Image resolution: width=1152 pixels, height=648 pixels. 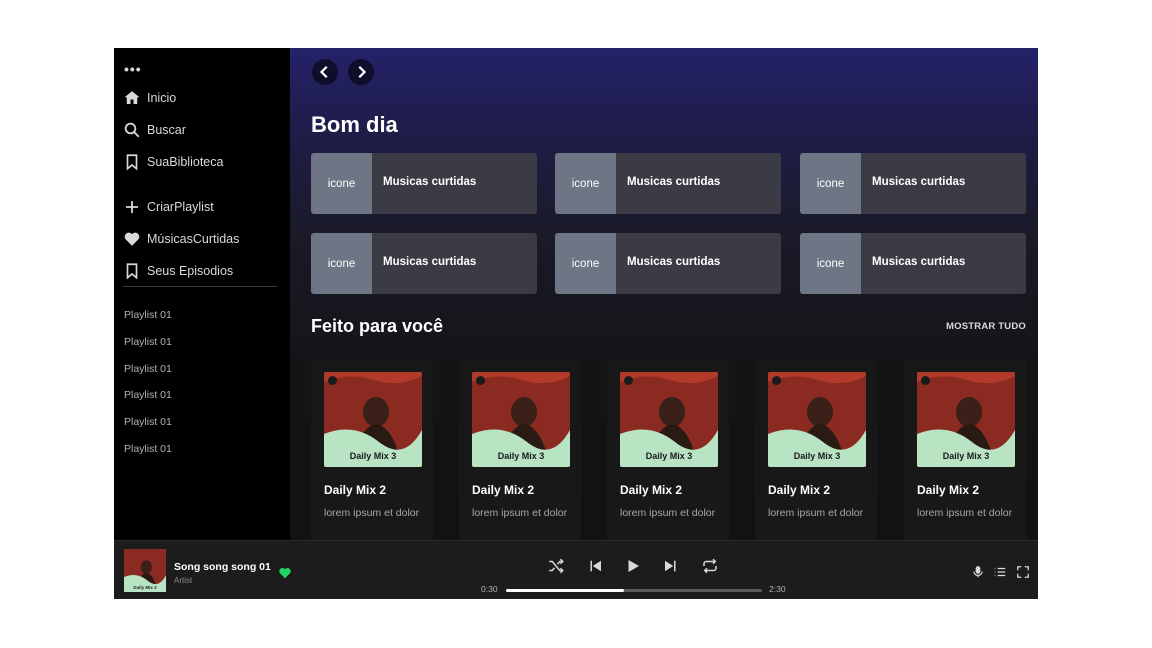 What do you see at coordinates (183, 580) in the screenshot?
I see `song-artist: Artist` at bounding box center [183, 580].